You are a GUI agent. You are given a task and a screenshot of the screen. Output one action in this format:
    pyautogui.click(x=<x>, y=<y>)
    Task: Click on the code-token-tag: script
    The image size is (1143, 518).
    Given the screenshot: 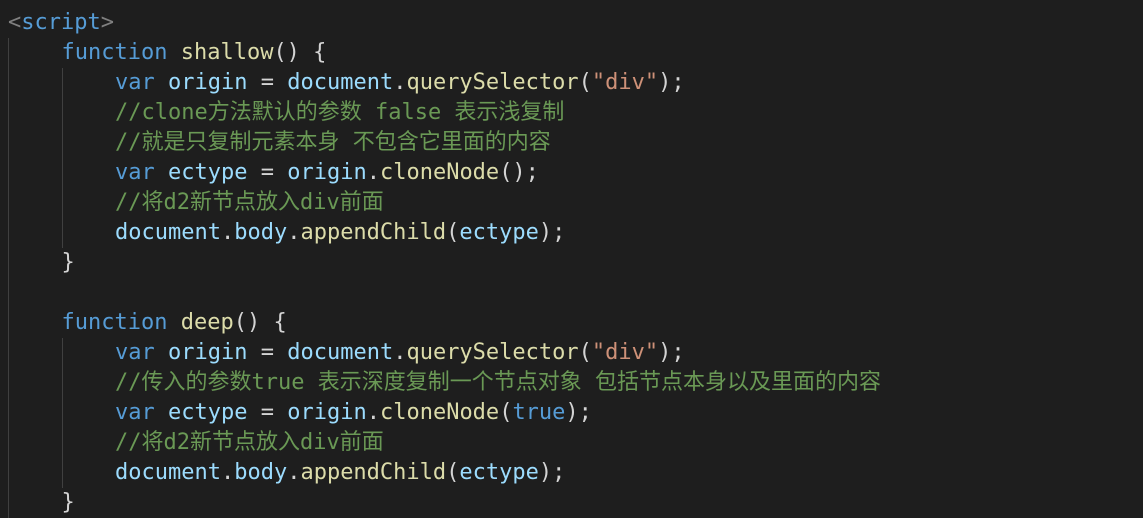 What is the action you would take?
    pyautogui.click(x=61, y=22)
    